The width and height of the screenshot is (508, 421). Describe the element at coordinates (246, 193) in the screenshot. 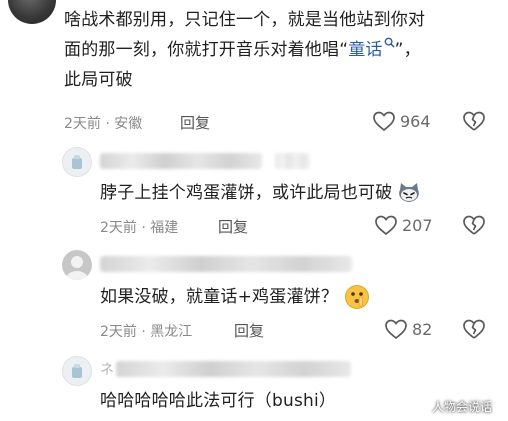

I see `comment-text-content: 脖子上挂个鸡蛋灌饼，或许此局也可破` at that location.